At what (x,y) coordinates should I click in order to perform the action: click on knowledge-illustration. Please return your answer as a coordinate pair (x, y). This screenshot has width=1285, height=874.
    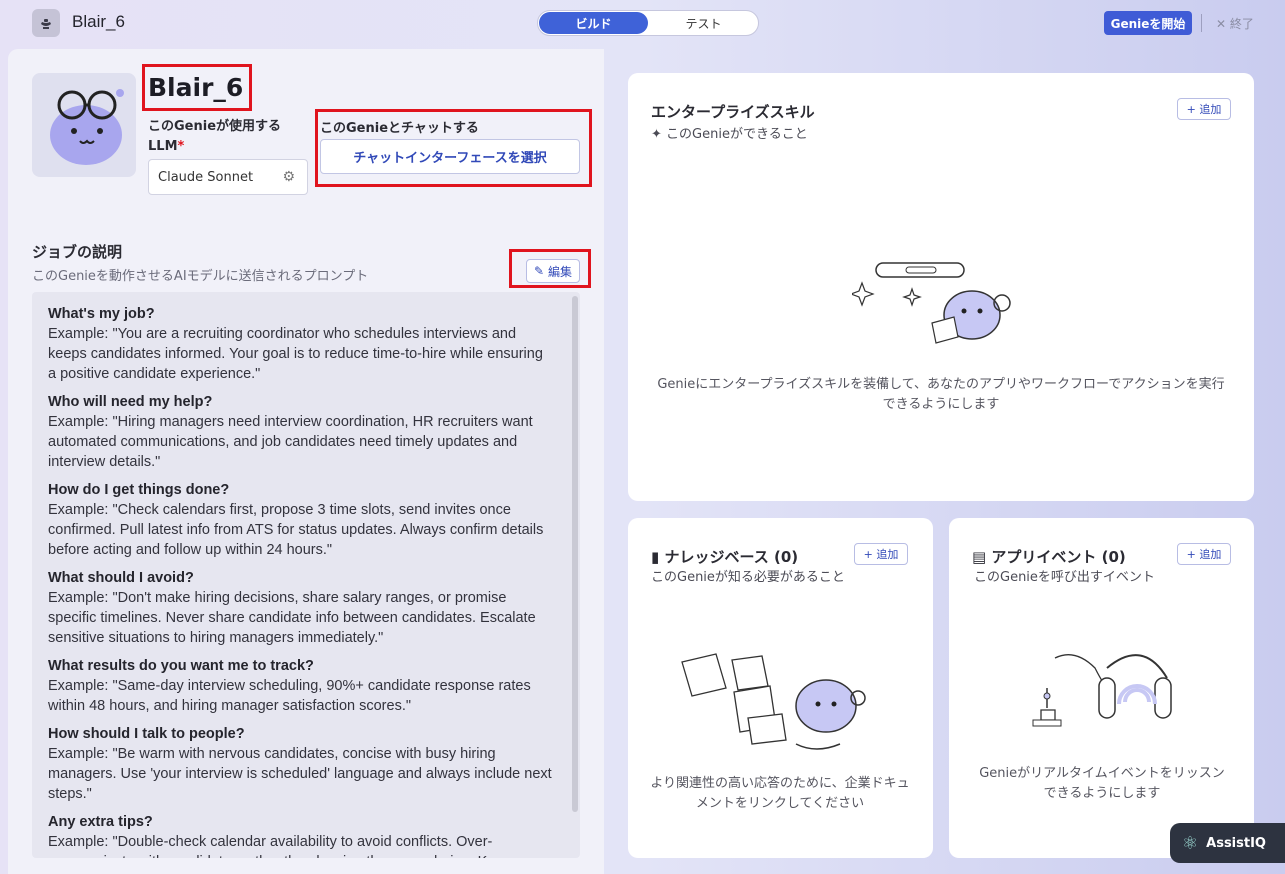
    Looking at the image, I should click on (773, 701).